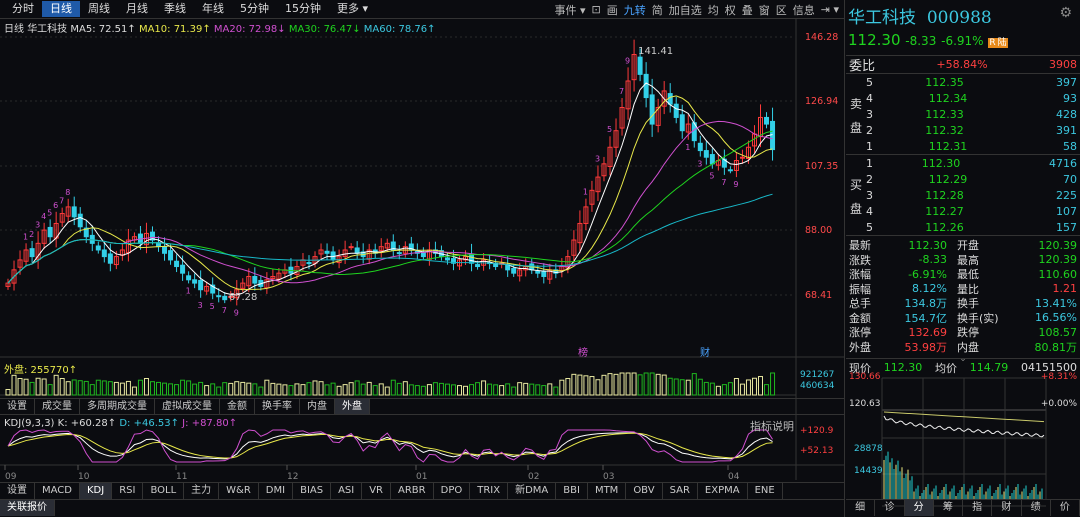 This screenshot has width=1080, height=517. I want to click on event-tag: 榜, so click(583, 352).